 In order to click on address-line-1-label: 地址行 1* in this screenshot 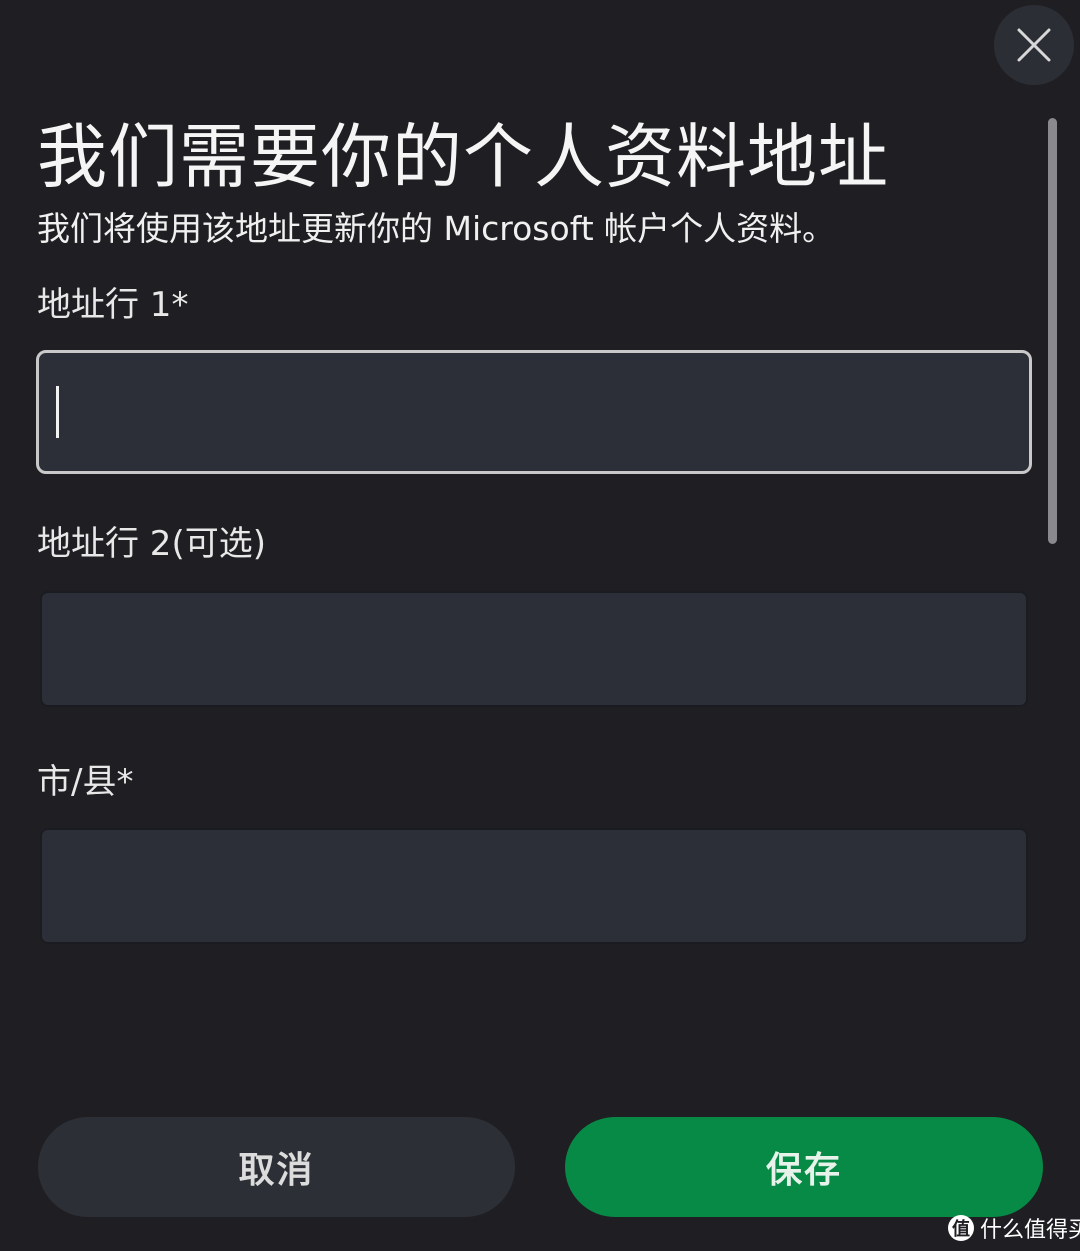, I will do `click(113, 305)`.